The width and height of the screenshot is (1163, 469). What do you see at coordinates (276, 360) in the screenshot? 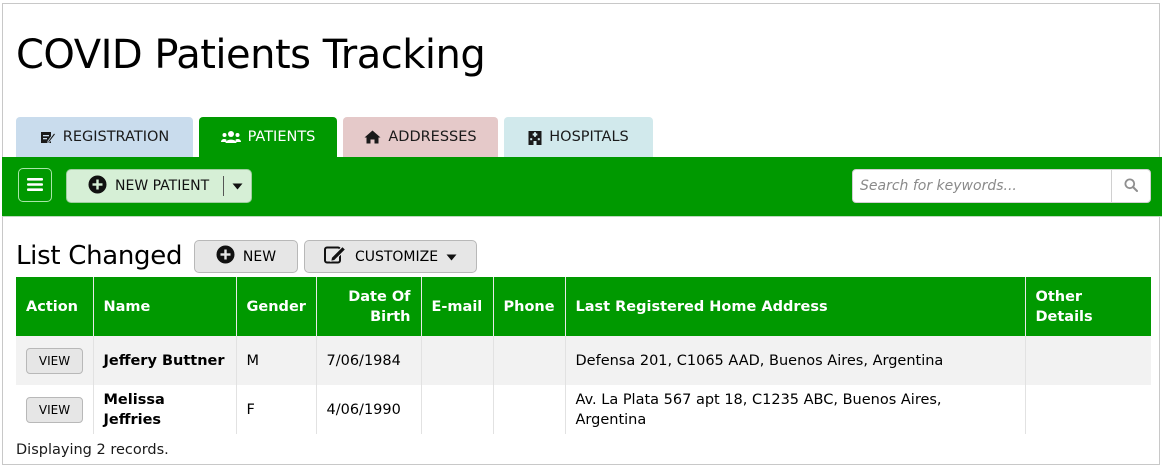
I see `gender-cell: M` at bounding box center [276, 360].